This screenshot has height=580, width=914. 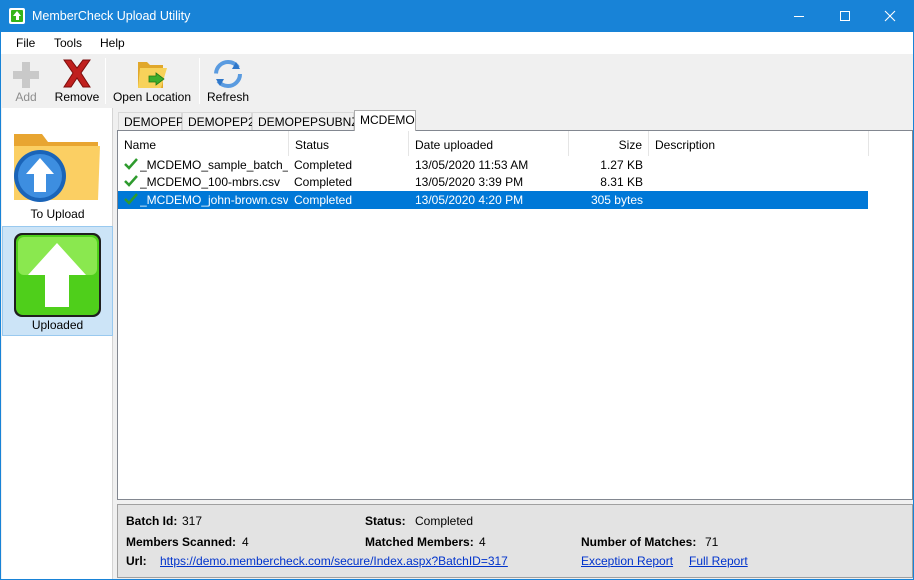 I want to click on members-scanned-value: 4, so click(x=245, y=542).